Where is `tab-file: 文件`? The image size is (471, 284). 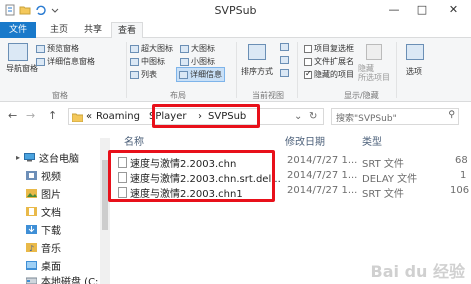
tab-file: 文件 is located at coordinates (18, 30).